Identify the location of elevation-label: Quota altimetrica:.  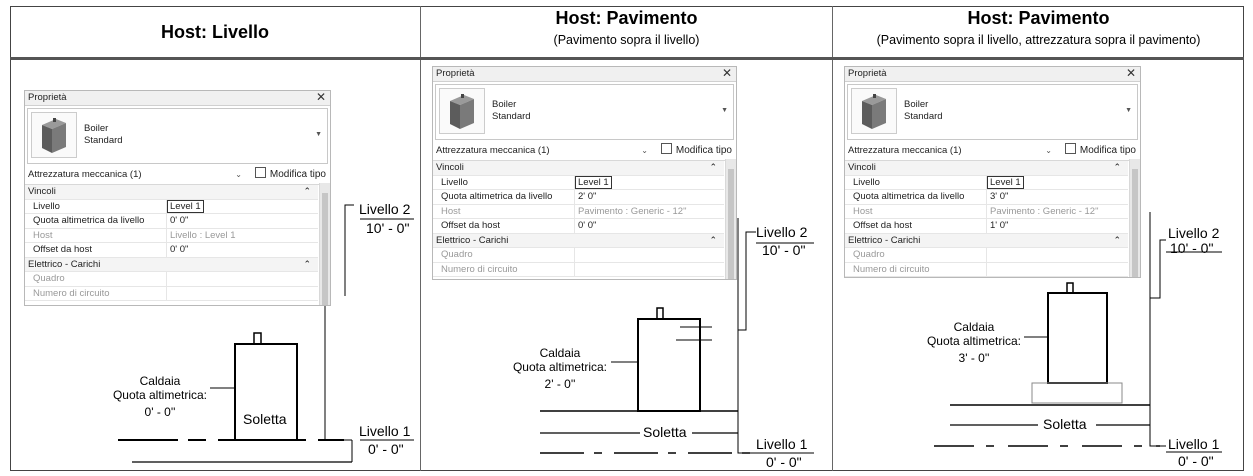
(560, 367).